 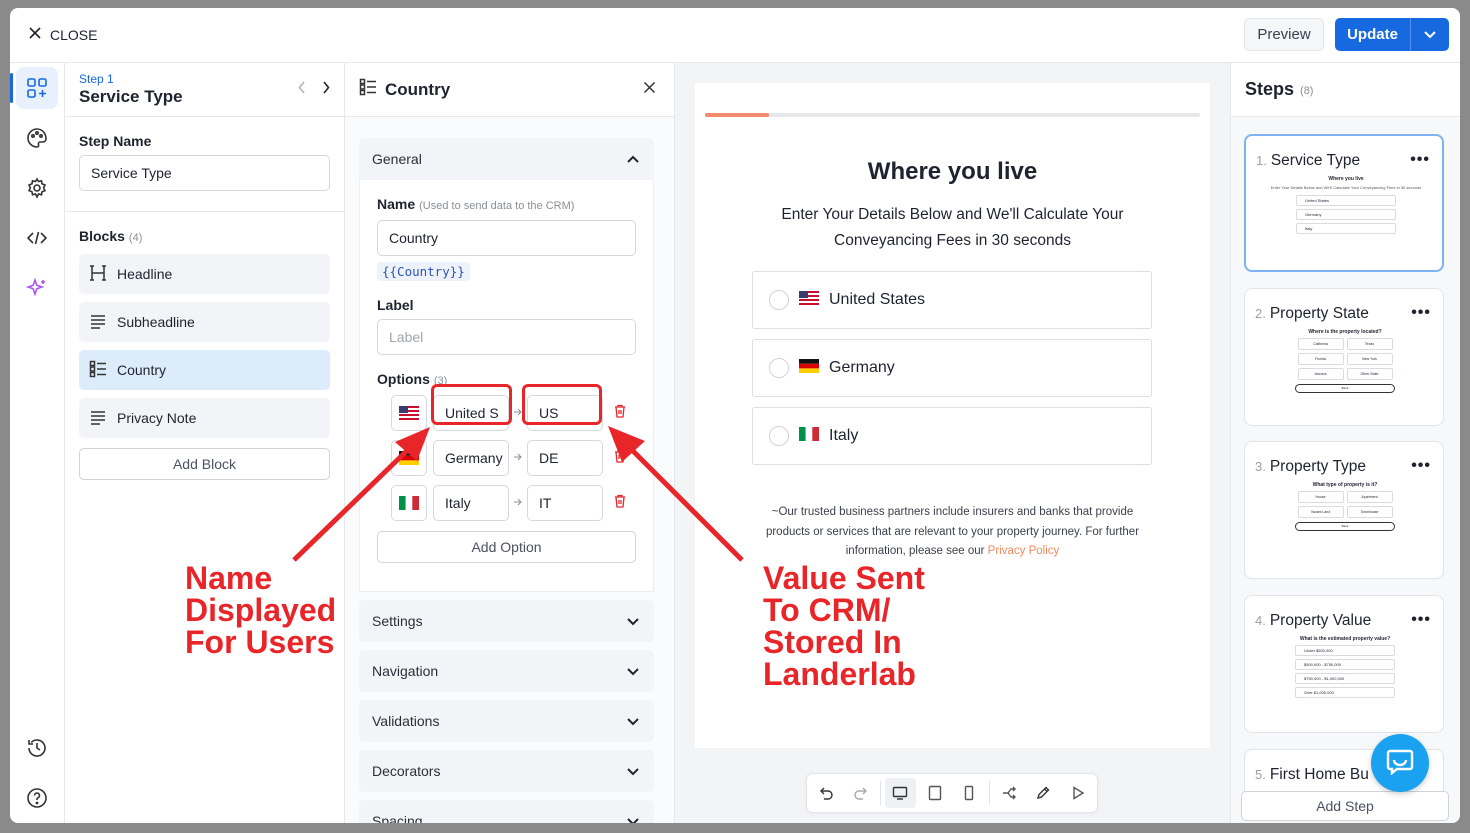 What do you see at coordinates (204, 274) in the screenshot?
I see `block-item-headline: Headline` at bounding box center [204, 274].